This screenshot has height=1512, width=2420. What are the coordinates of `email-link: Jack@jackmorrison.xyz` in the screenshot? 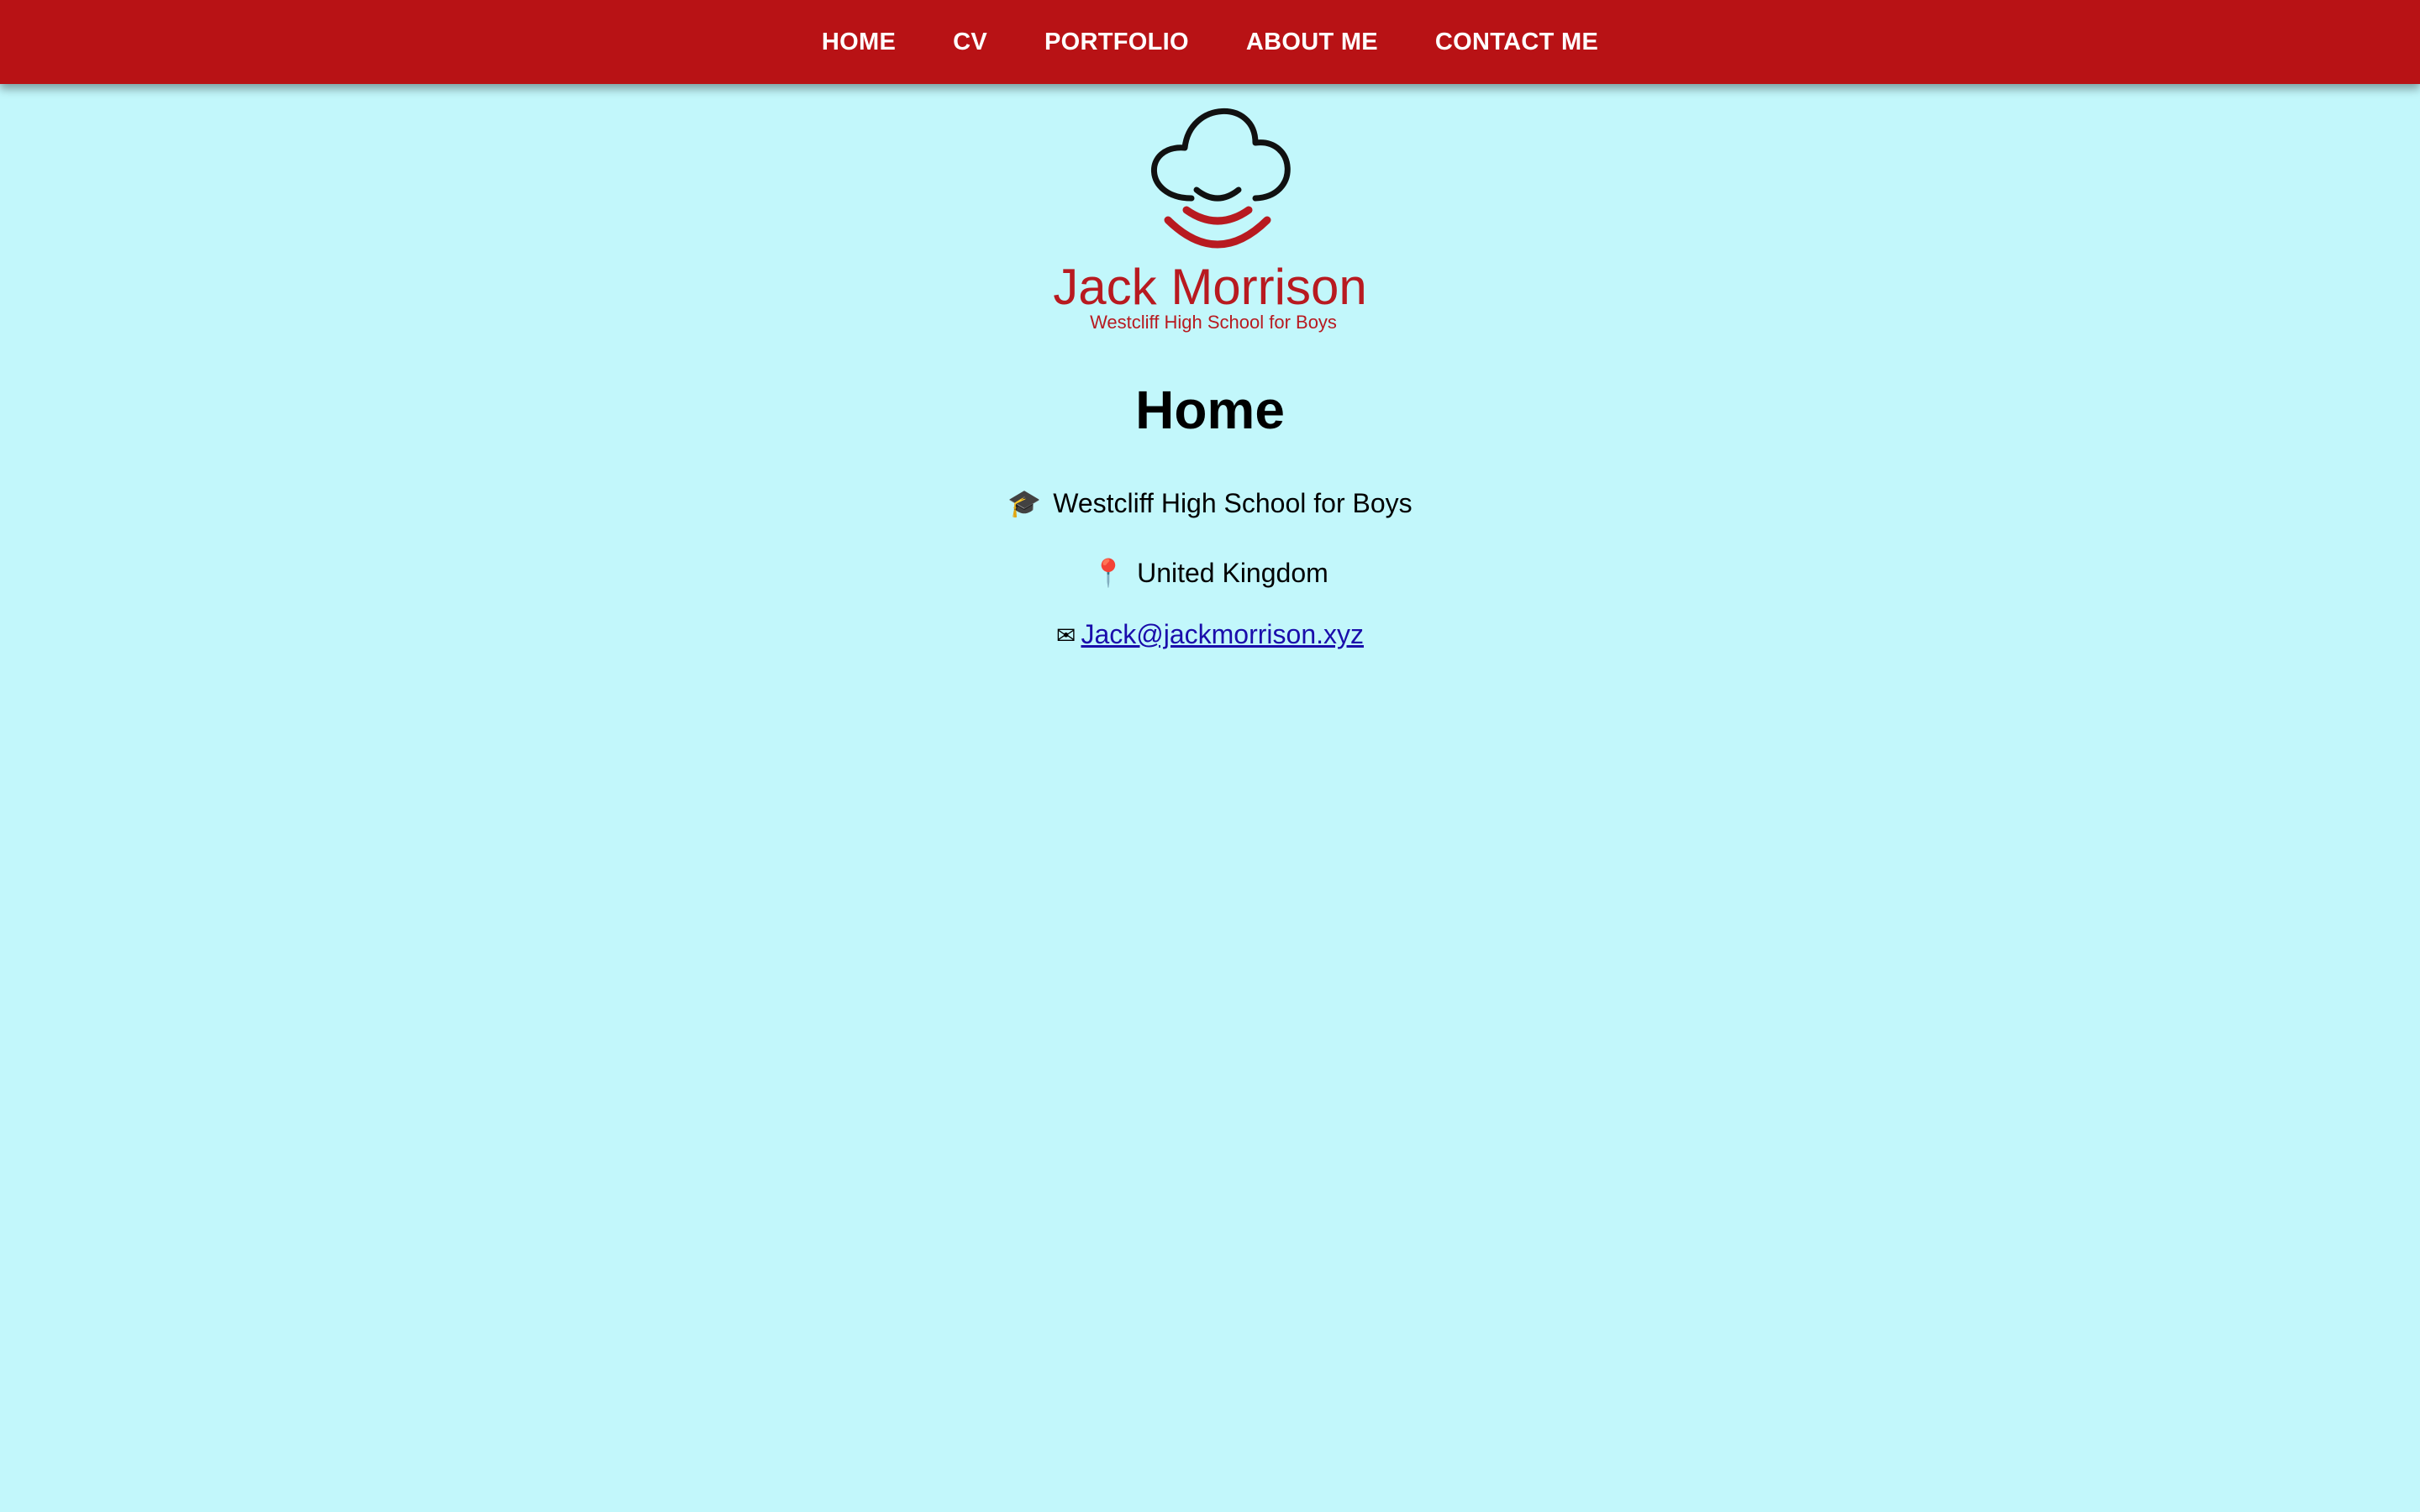 It's located at (1223, 634).